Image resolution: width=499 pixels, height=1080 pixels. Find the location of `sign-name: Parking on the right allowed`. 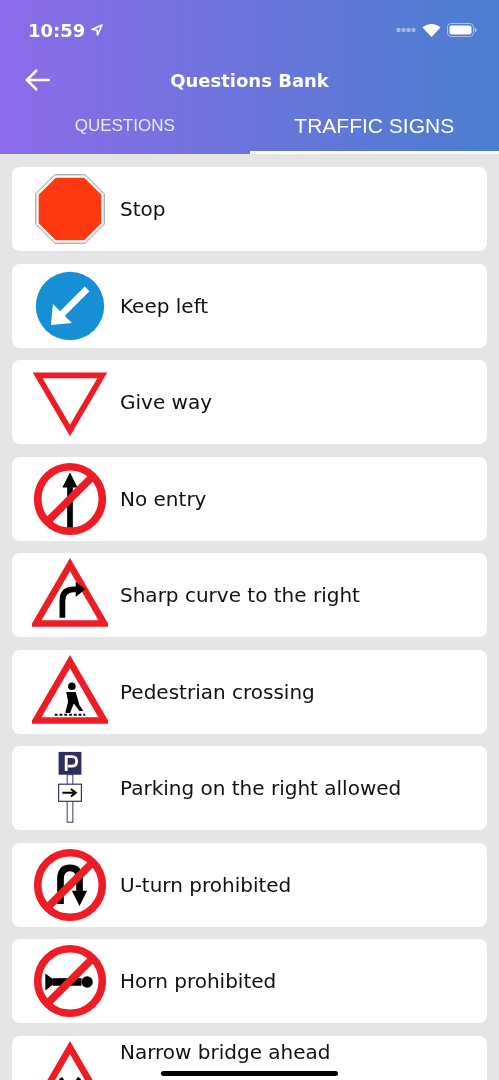

sign-name: Parking on the right allowed is located at coordinates (261, 788).